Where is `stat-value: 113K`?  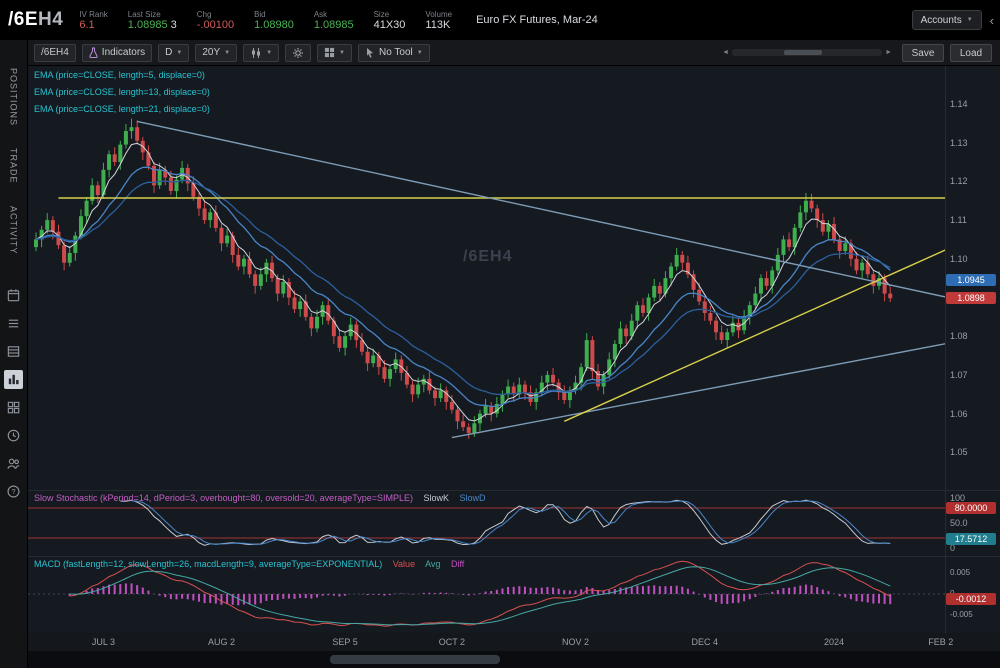
stat-value: 113K is located at coordinates (438, 24).